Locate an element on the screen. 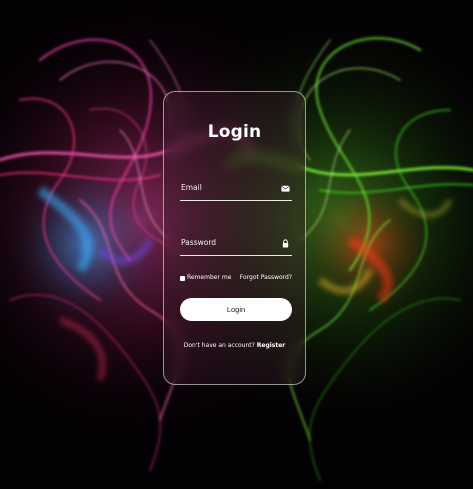 Image resolution: width=473 pixels, height=489 pixels. email-placeholder: Email is located at coordinates (191, 187).